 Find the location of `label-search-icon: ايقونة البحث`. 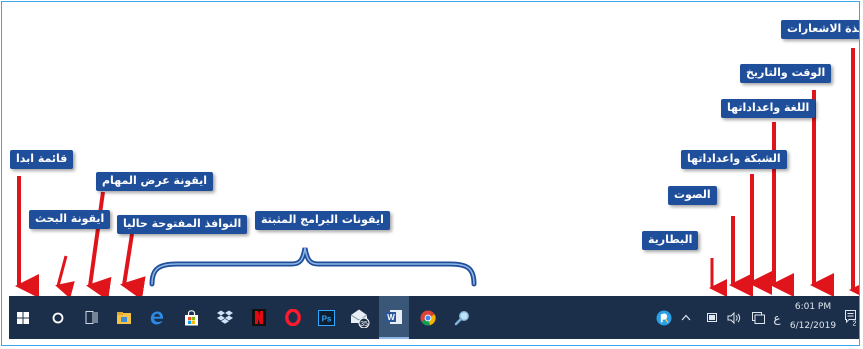

label-search-icon: ايقونة البحث is located at coordinates (70, 219).